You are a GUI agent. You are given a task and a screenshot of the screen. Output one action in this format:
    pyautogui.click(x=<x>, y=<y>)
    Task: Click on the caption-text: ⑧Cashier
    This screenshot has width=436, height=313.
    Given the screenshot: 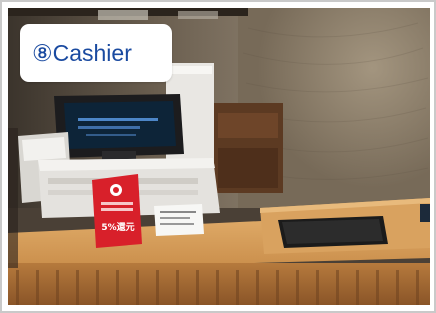 What is the action you would take?
    pyautogui.click(x=82, y=52)
    